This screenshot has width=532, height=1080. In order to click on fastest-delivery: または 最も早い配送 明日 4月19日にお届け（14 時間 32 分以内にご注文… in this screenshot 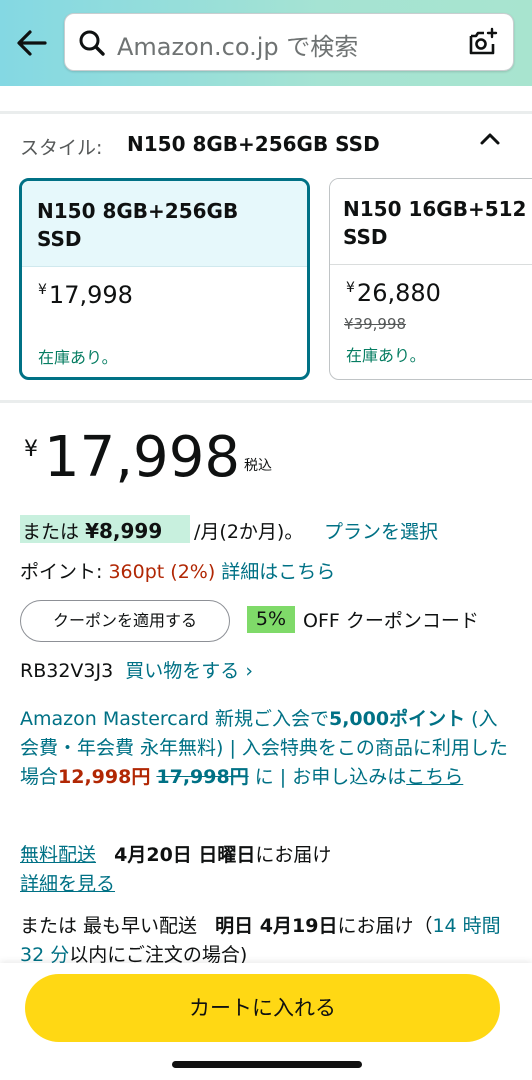, I will do `click(260, 940)`.